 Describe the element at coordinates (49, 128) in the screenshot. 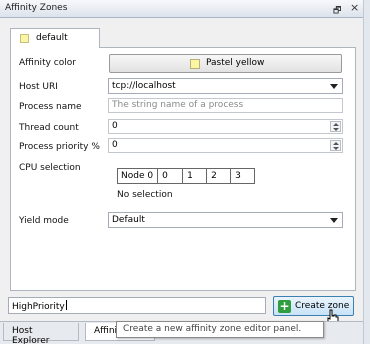

I see `thread-count-label: Thread count` at that location.